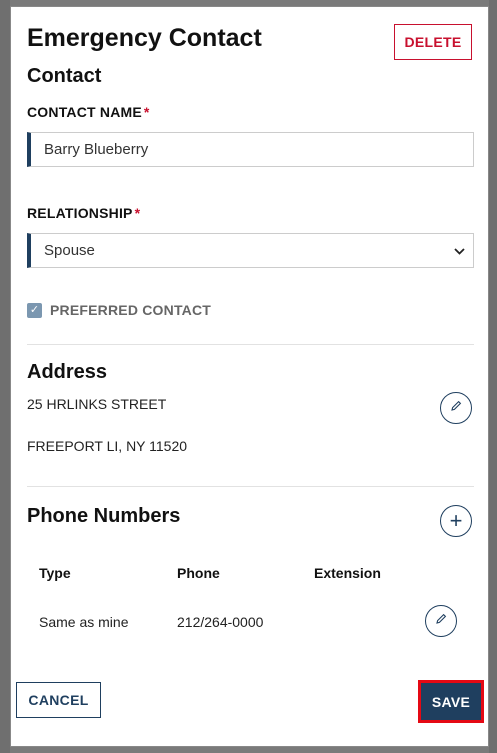 Image resolution: width=497 pixels, height=753 pixels. I want to click on contact-name-value: Barry Blueberry, so click(96, 149).